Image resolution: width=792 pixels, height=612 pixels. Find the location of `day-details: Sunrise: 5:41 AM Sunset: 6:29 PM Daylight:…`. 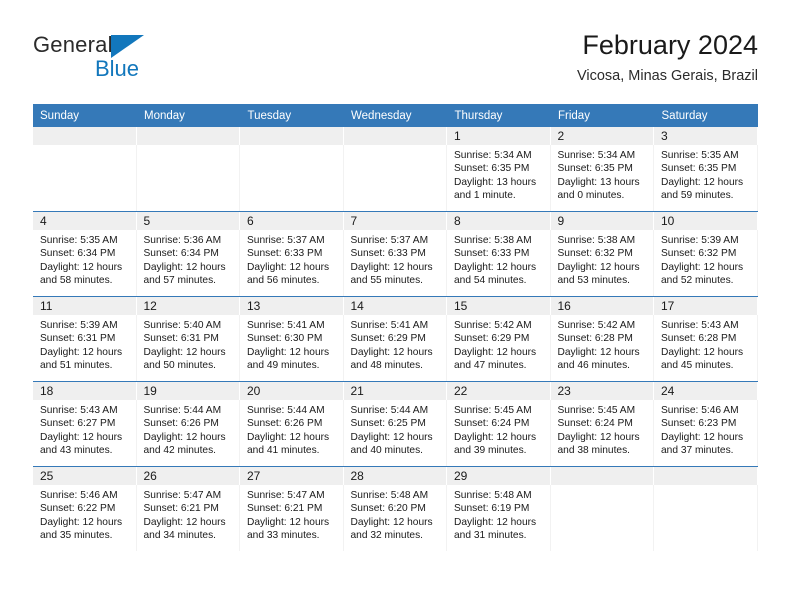

day-details: Sunrise: 5:41 AM Sunset: 6:29 PM Daylight:… is located at coordinates (395, 348).